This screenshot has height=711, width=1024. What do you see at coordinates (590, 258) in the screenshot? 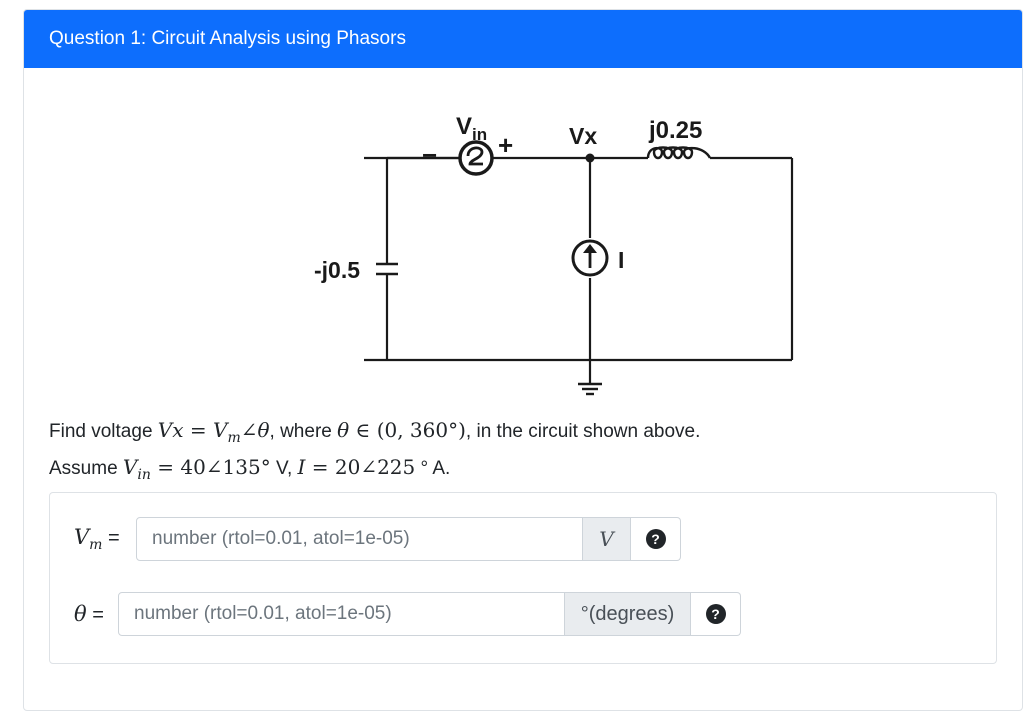
I see `current-source-icon` at bounding box center [590, 258].